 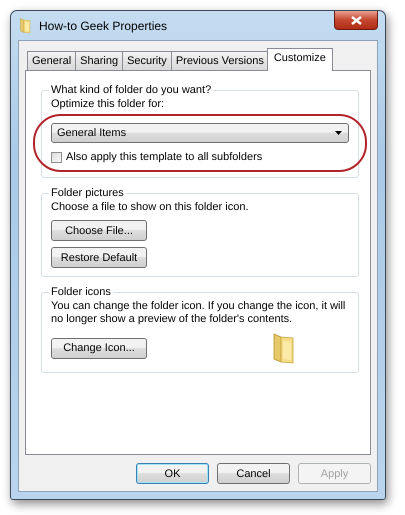 I want to click on close-icon, so click(x=356, y=20).